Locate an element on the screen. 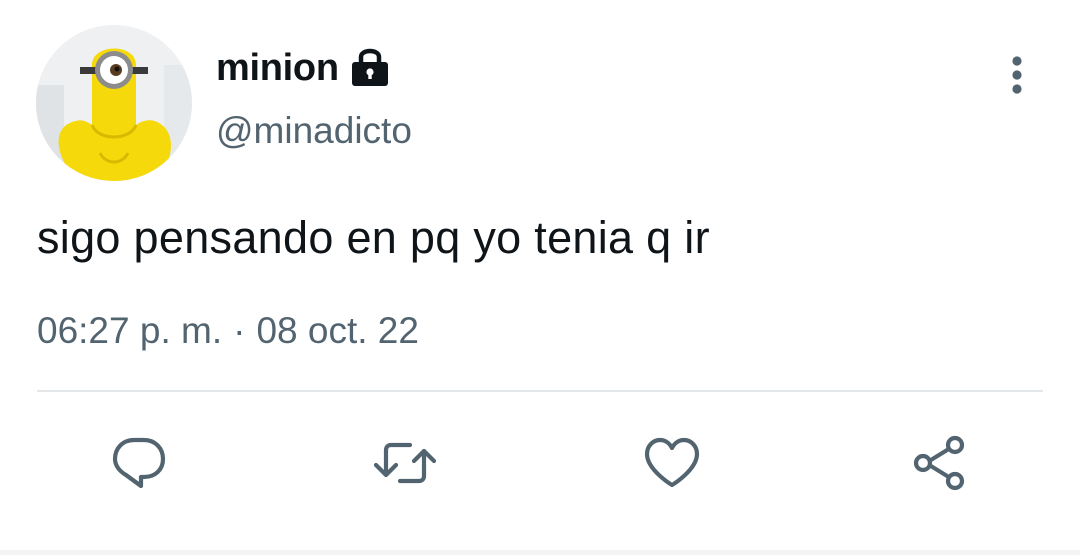 The height and width of the screenshot is (555, 1080). user-handle: @minadicto is located at coordinates (314, 131).